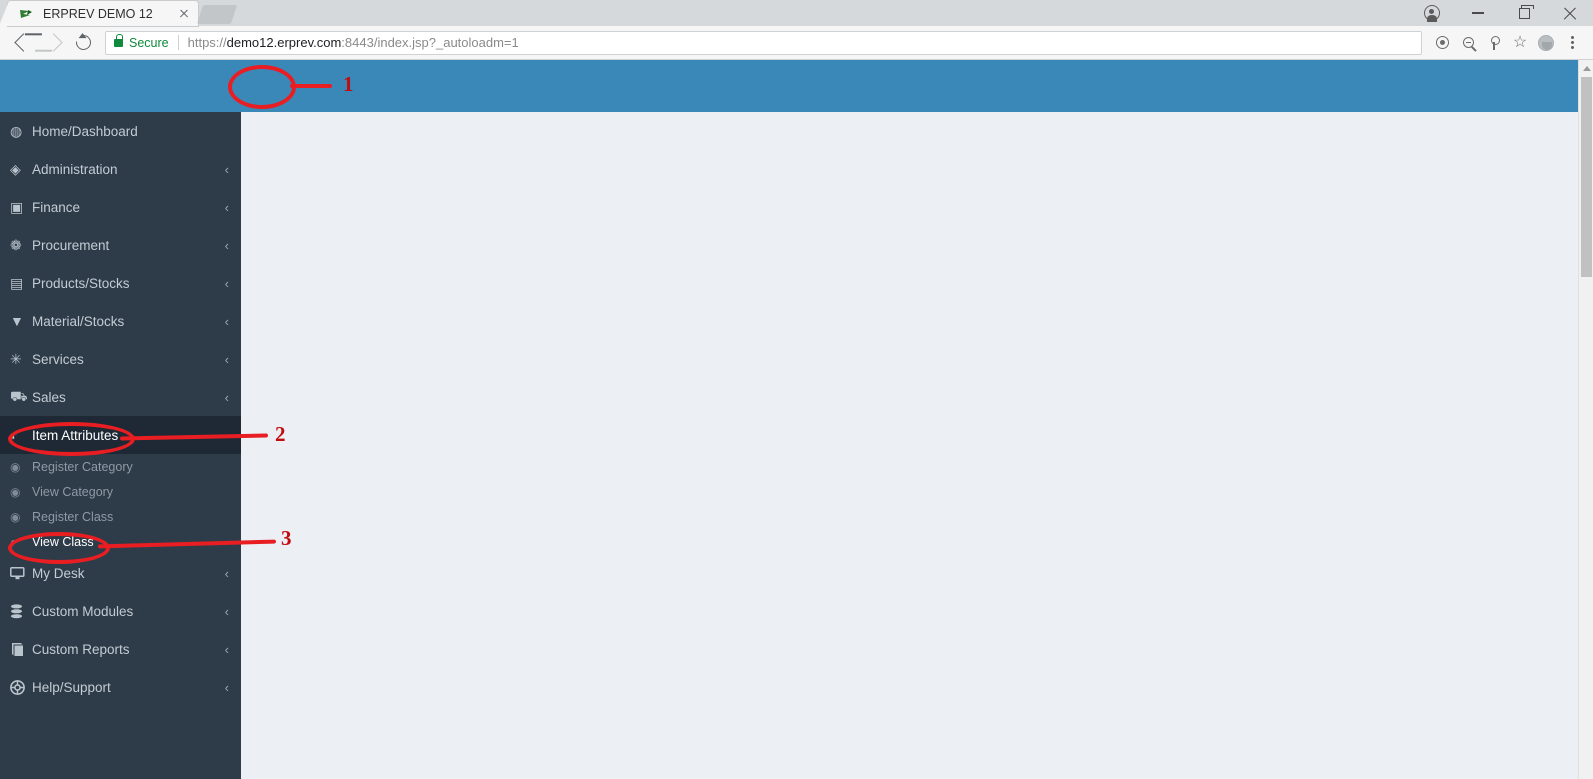 The width and height of the screenshot is (1593, 779). Describe the element at coordinates (207, 42) in the screenshot. I see `url-scheme: https://` at that location.